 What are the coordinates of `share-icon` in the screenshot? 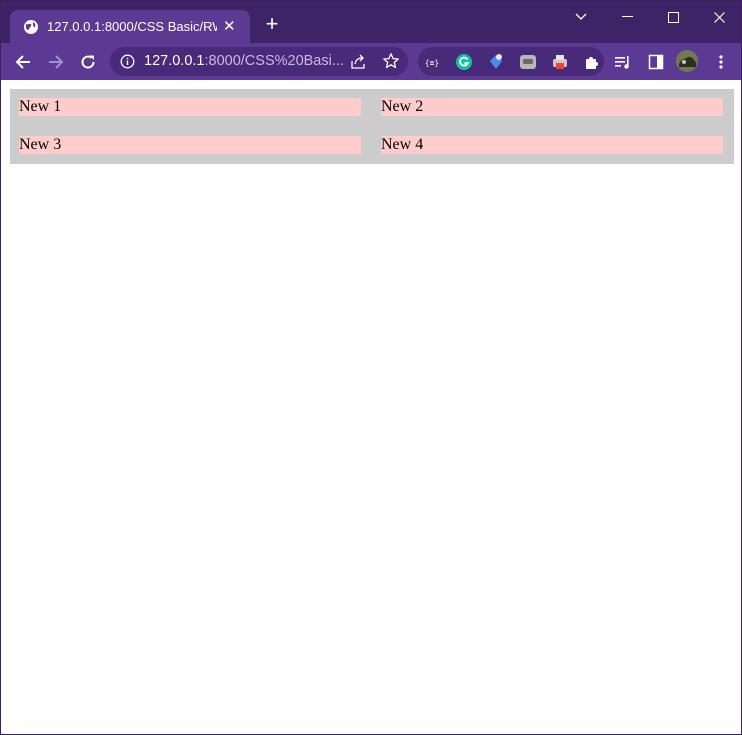 It's located at (358, 61).